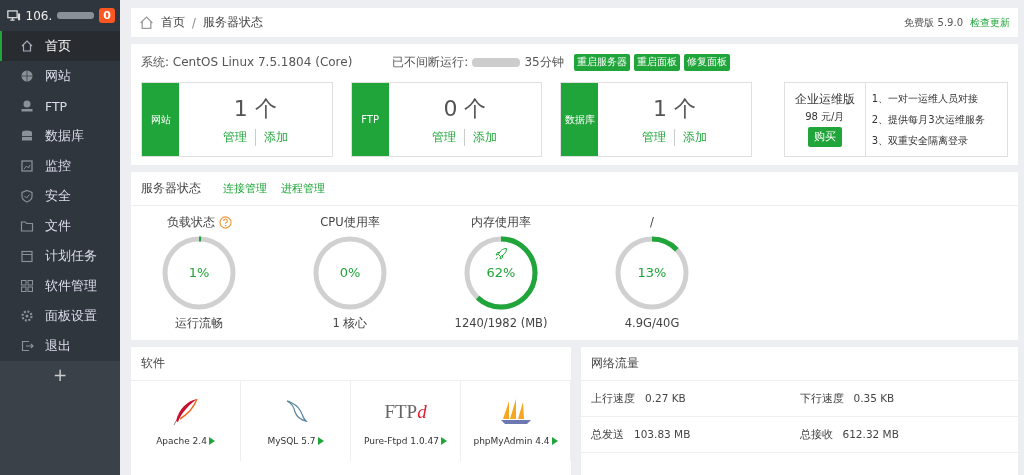  Describe the element at coordinates (39, 15) in the screenshot. I see `host-address: 106.` at that location.